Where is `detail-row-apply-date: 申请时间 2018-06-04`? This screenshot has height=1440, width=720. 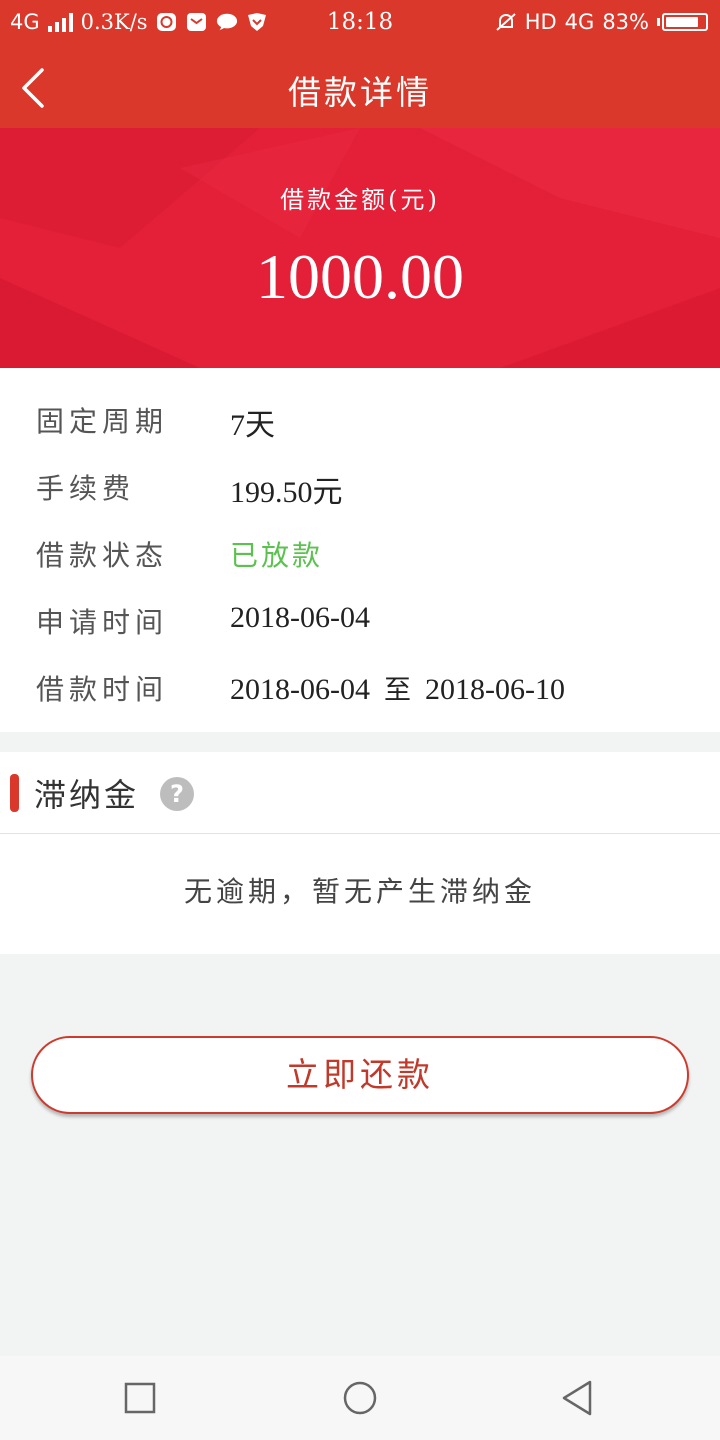
detail-row-apply-date: 申请时间 2018-06-04 is located at coordinates (360, 618).